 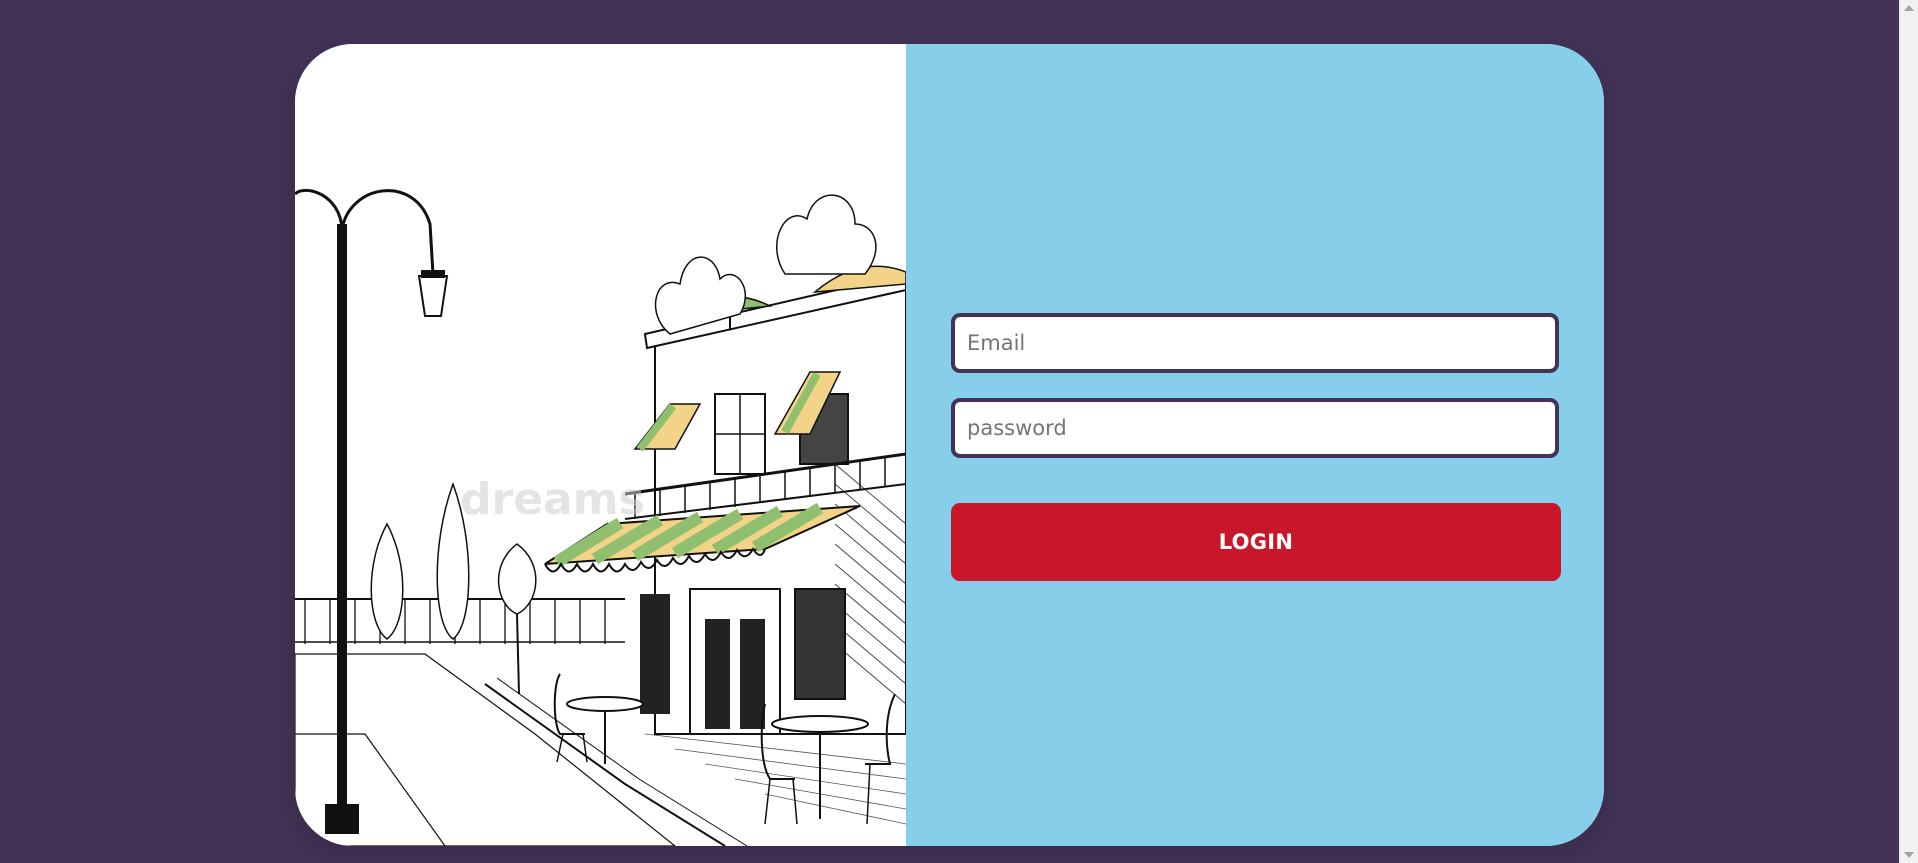 I want to click on scroll-down-arrow-icon, so click(x=1909, y=855).